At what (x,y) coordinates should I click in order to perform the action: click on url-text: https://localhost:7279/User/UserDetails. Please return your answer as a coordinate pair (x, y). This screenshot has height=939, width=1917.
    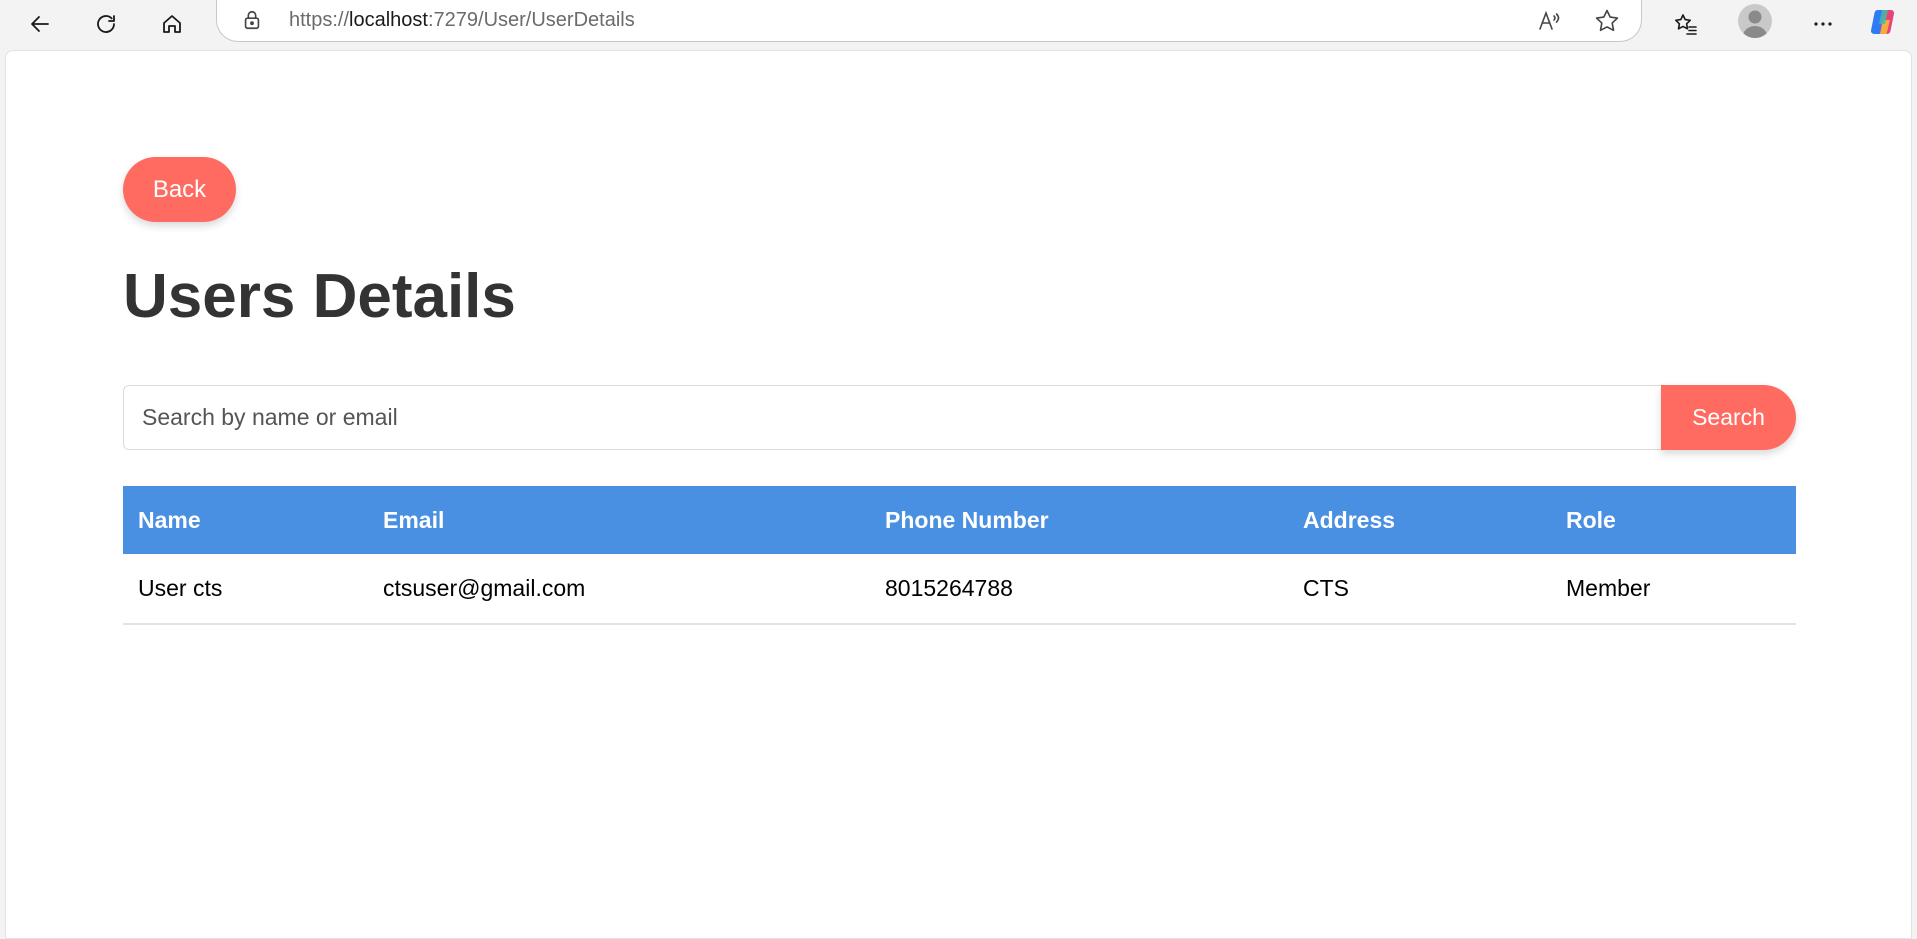
    Looking at the image, I should click on (462, 20).